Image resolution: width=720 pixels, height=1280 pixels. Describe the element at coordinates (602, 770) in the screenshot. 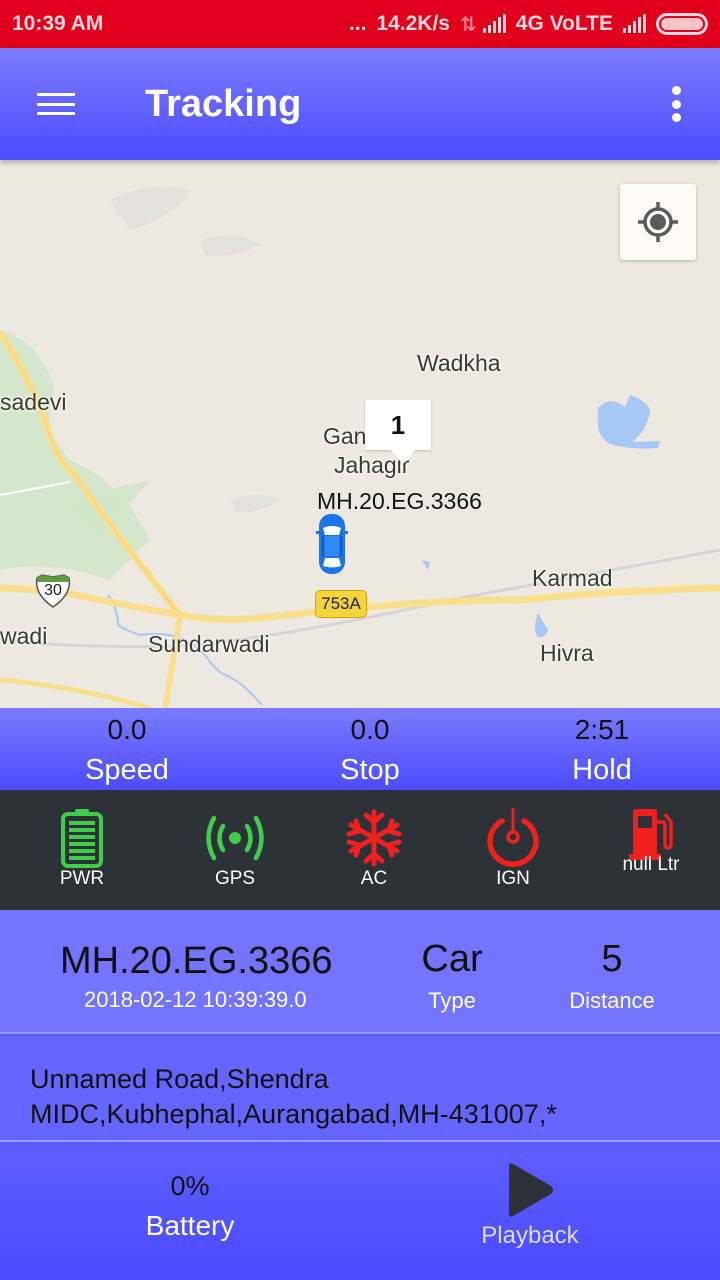

I see `stat-hold-label: Hold` at that location.